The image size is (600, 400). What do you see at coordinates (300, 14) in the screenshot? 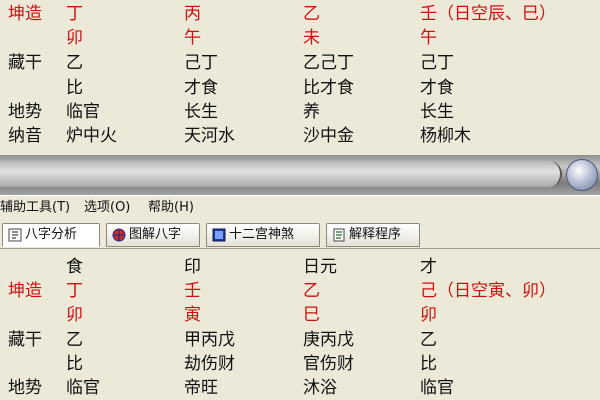
I see `top-row-1: 坤造 丁 丙 乙 壬（日空辰、巳）` at bounding box center [300, 14].